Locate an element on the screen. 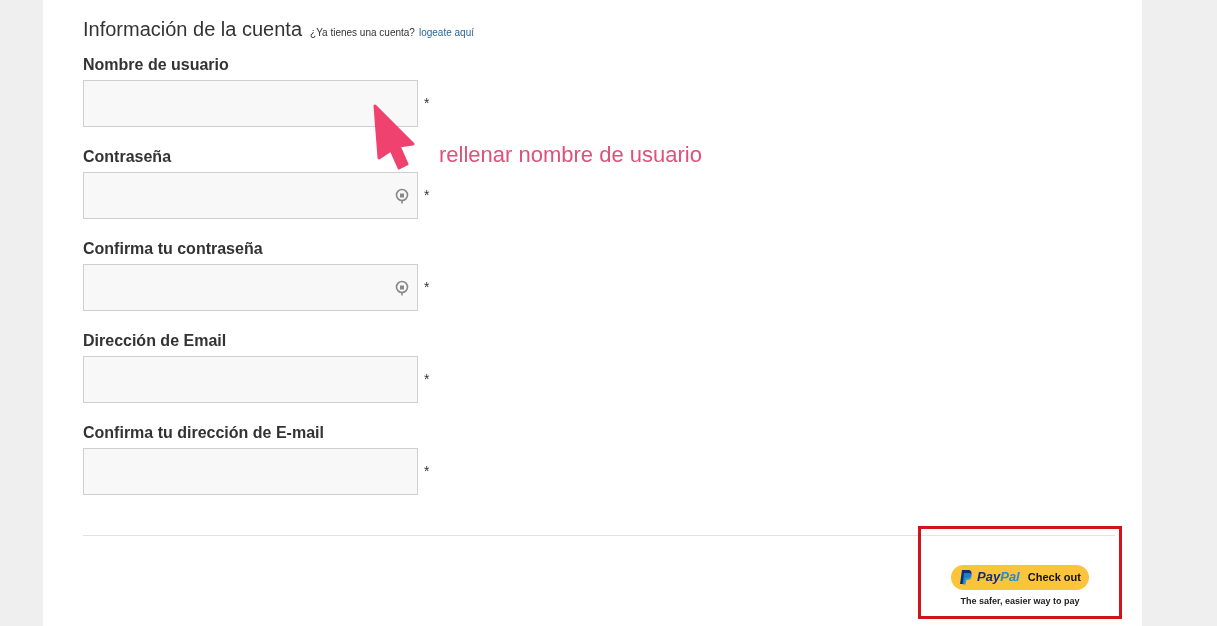 The height and width of the screenshot is (626, 1217). arrow-cursor-icon is located at coordinates (394, 137).